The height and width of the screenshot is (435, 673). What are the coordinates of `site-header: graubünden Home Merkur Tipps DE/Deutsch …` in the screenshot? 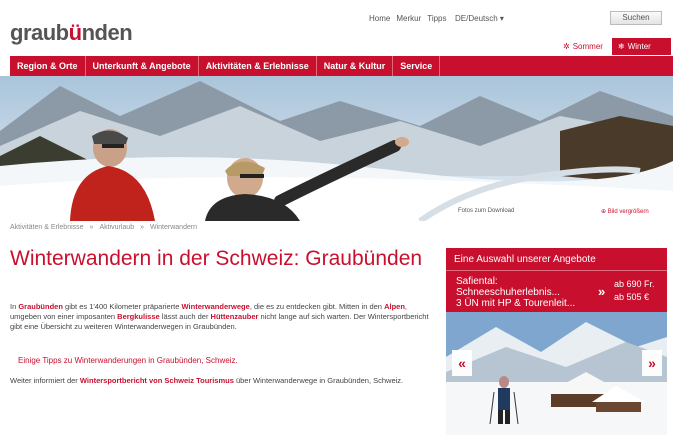 It's located at (336, 28).